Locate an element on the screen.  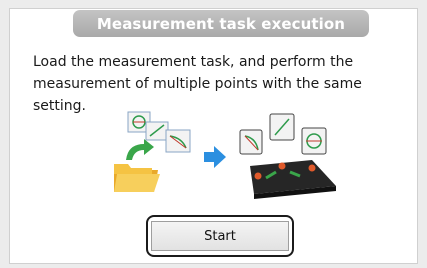
folder-with-task-cards-icon is located at coordinates (152, 151).